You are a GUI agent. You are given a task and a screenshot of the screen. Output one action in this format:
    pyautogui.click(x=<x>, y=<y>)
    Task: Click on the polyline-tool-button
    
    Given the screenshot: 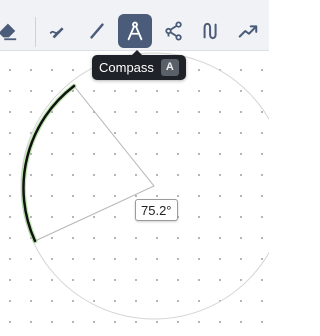 What is the action you would take?
    pyautogui.click(x=174, y=31)
    